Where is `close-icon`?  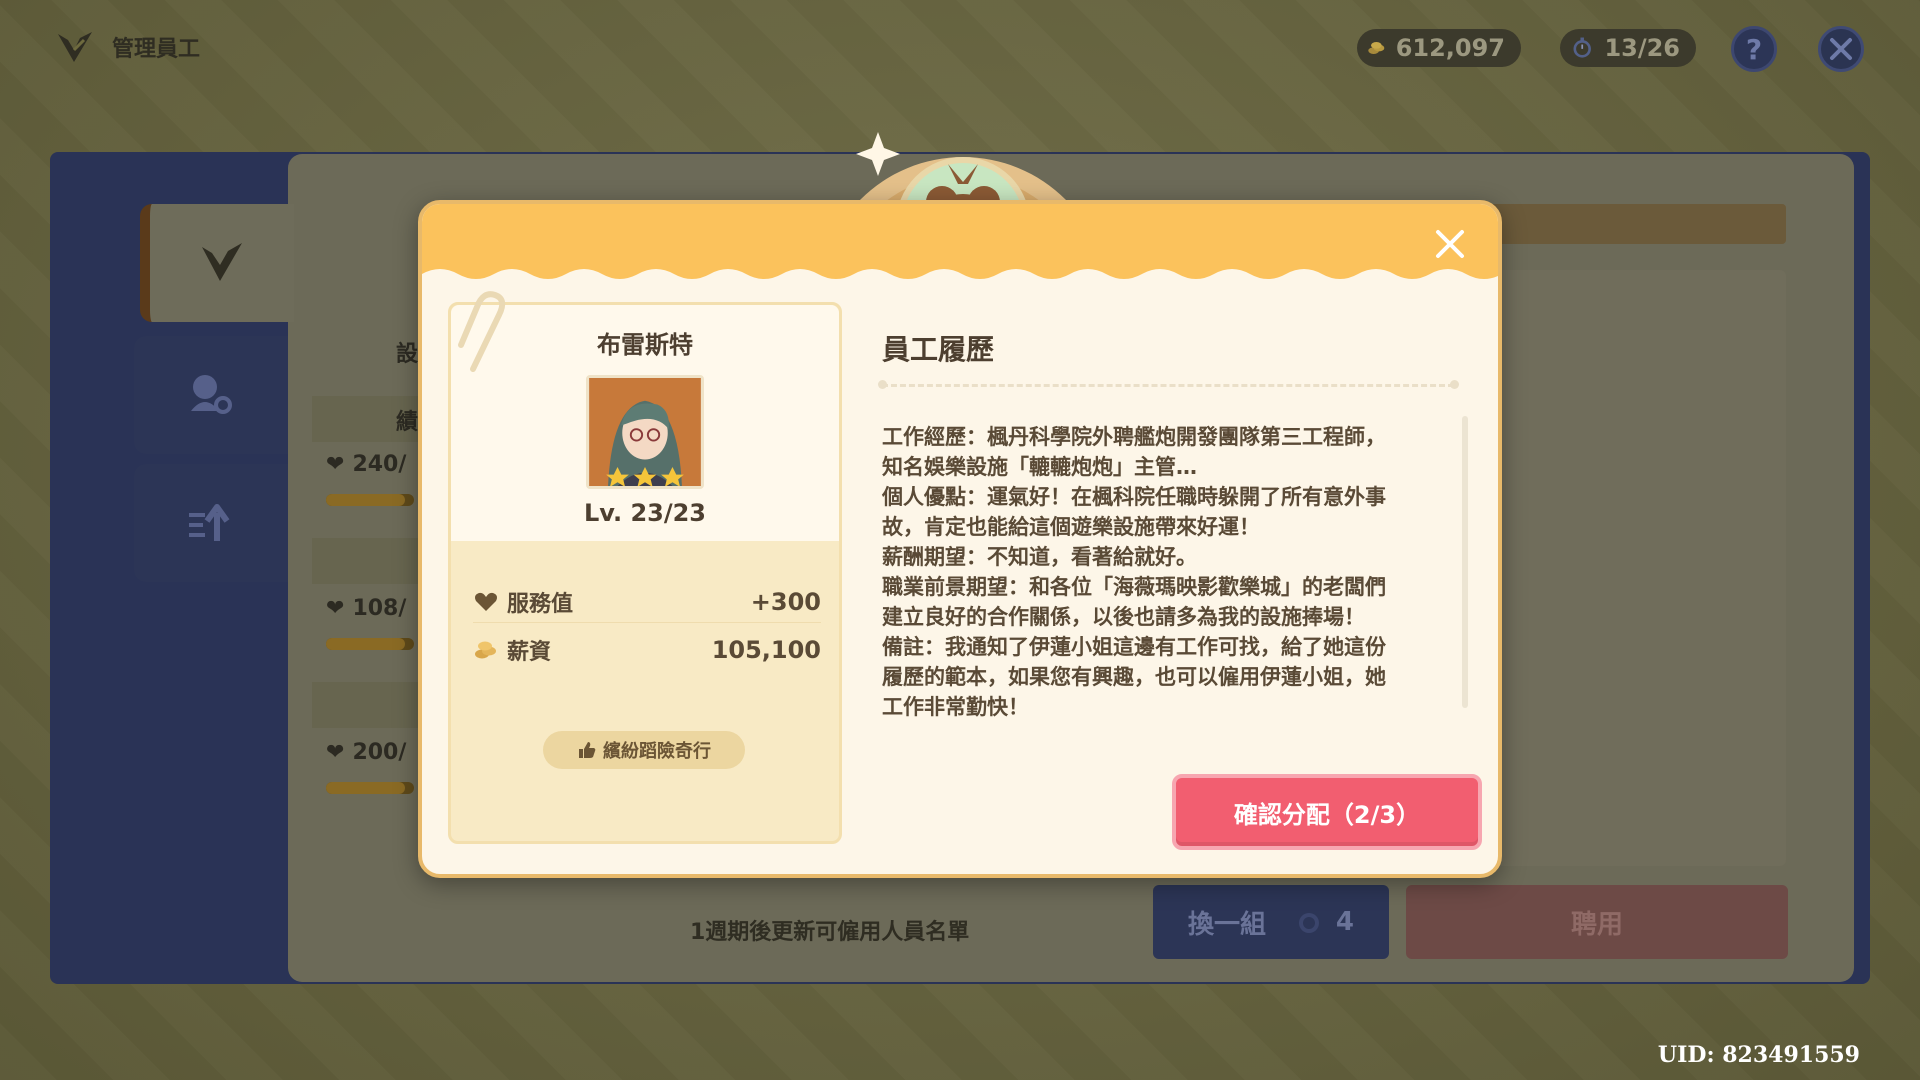 close-icon is located at coordinates (1841, 49).